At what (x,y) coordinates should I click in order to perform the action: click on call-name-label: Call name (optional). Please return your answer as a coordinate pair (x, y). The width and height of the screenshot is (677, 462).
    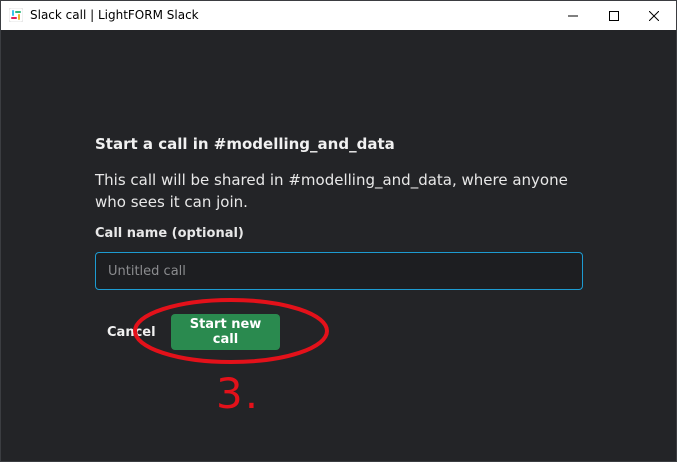
    Looking at the image, I should click on (169, 233).